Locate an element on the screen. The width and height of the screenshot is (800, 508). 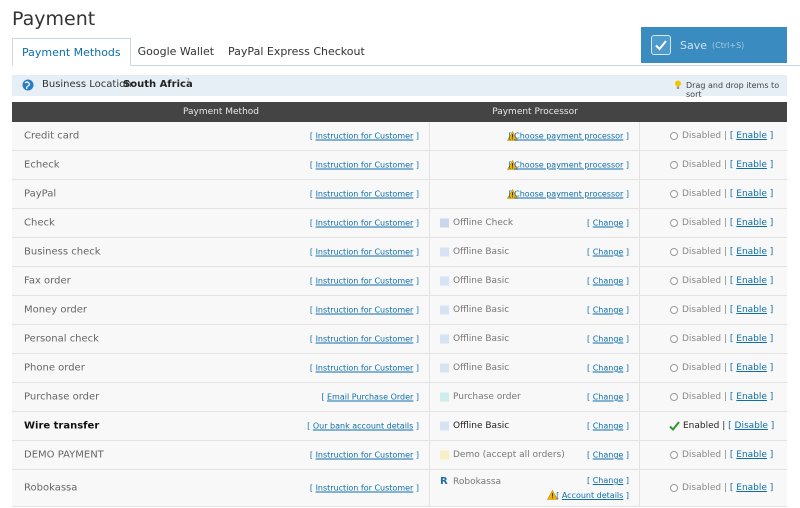
save-button: Save (Ctrl+S) is located at coordinates (714, 45).